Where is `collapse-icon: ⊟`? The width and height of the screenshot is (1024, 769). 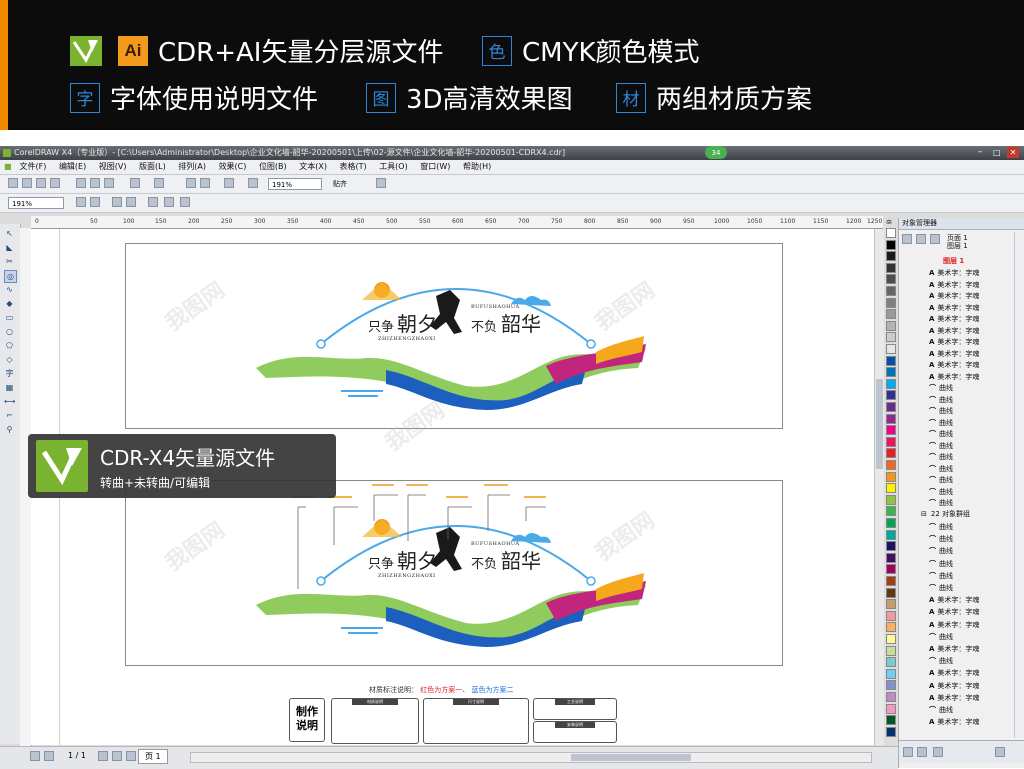 collapse-icon: ⊟ is located at coordinates (924, 514).